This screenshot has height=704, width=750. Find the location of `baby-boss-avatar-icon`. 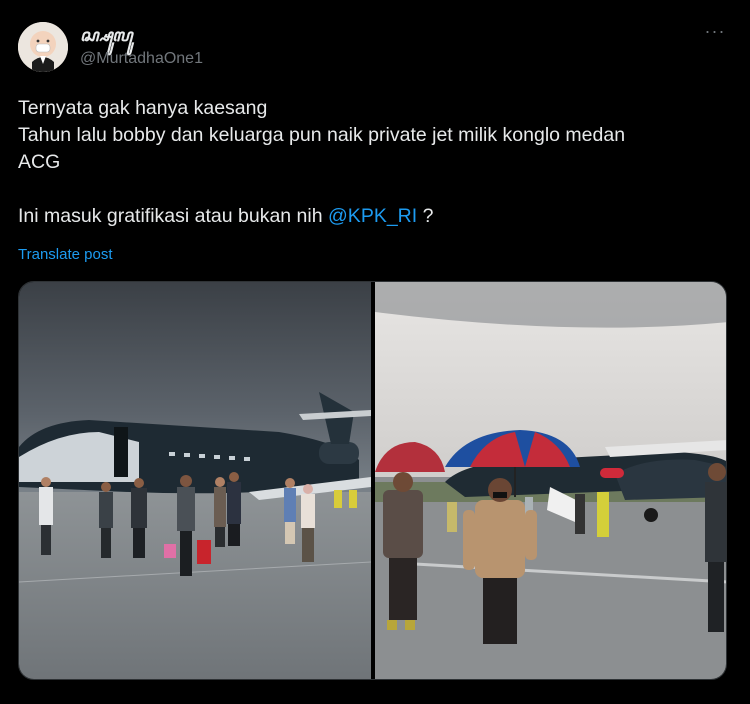

baby-boss-avatar-icon is located at coordinates (43, 47).